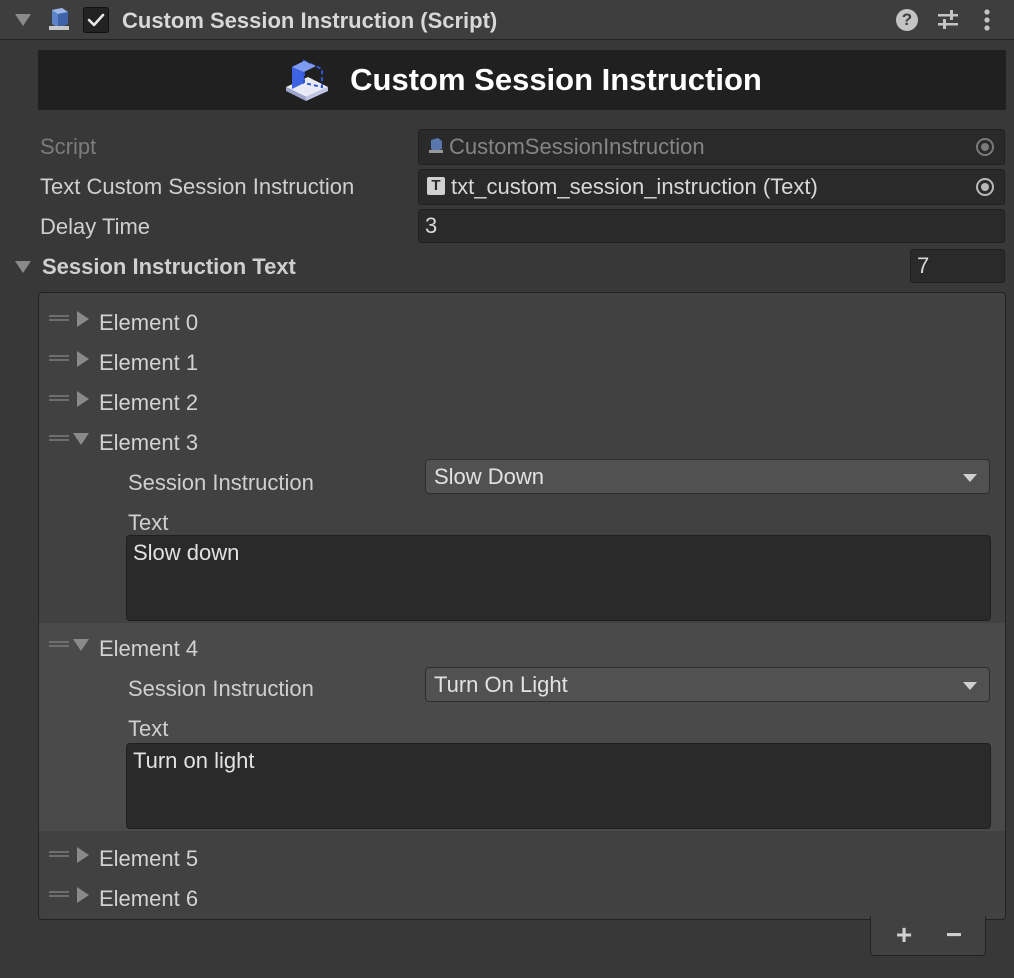  I want to click on text-object-field: txt_custom_session_instruction (Text), so click(711, 187).